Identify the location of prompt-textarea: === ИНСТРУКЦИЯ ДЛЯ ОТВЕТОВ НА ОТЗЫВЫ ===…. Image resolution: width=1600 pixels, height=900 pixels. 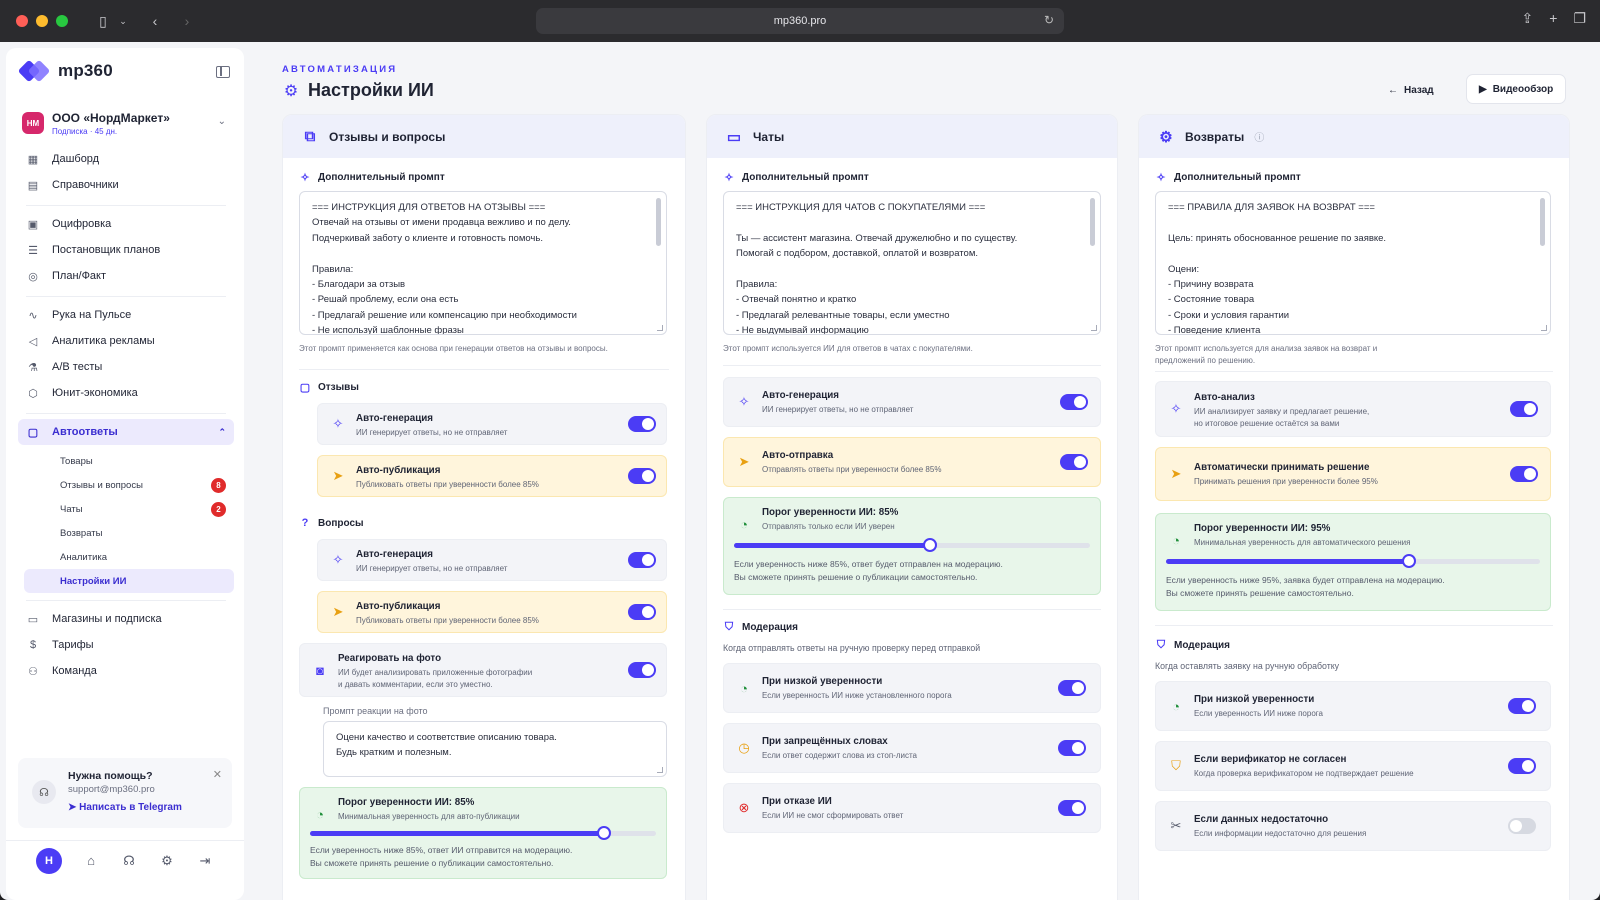
(483, 263).